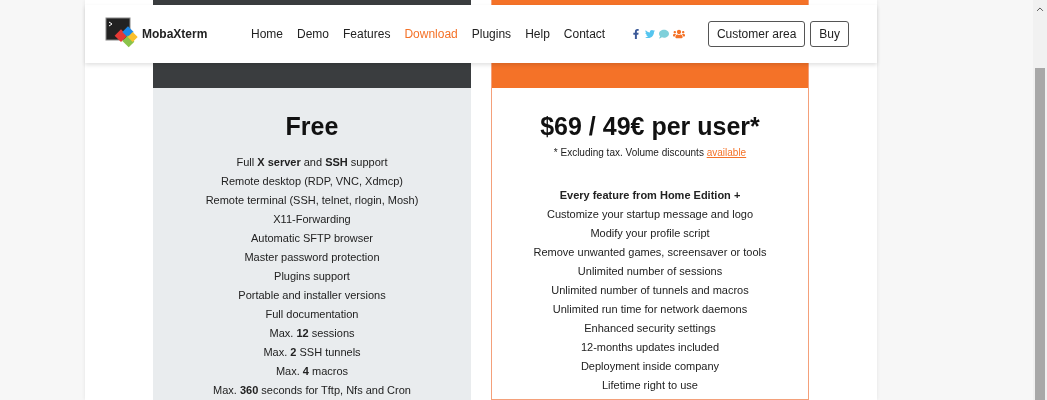  What do you see at coordinates (312, 181) in the screenshot?
I see `feature-item: Remote desktop (RDP, VNC, Xdmcp)` at bounding box center [312, 181].